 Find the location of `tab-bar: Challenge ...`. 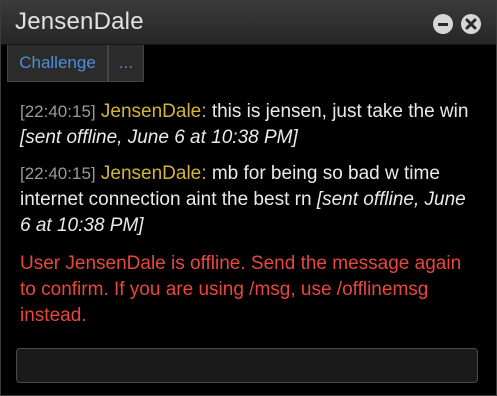

tab-bar: Challenge ... is located at coordinates (248, 63).